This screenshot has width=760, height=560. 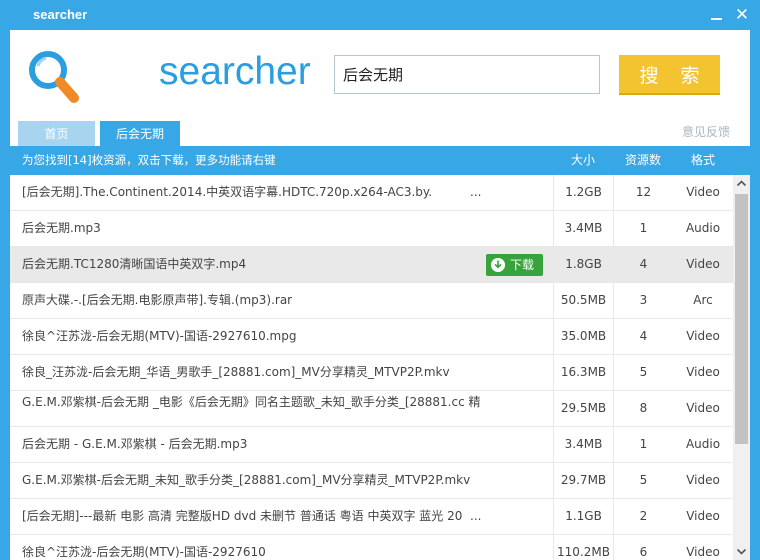 I want to click on search-input, so click(x=467, y=74).